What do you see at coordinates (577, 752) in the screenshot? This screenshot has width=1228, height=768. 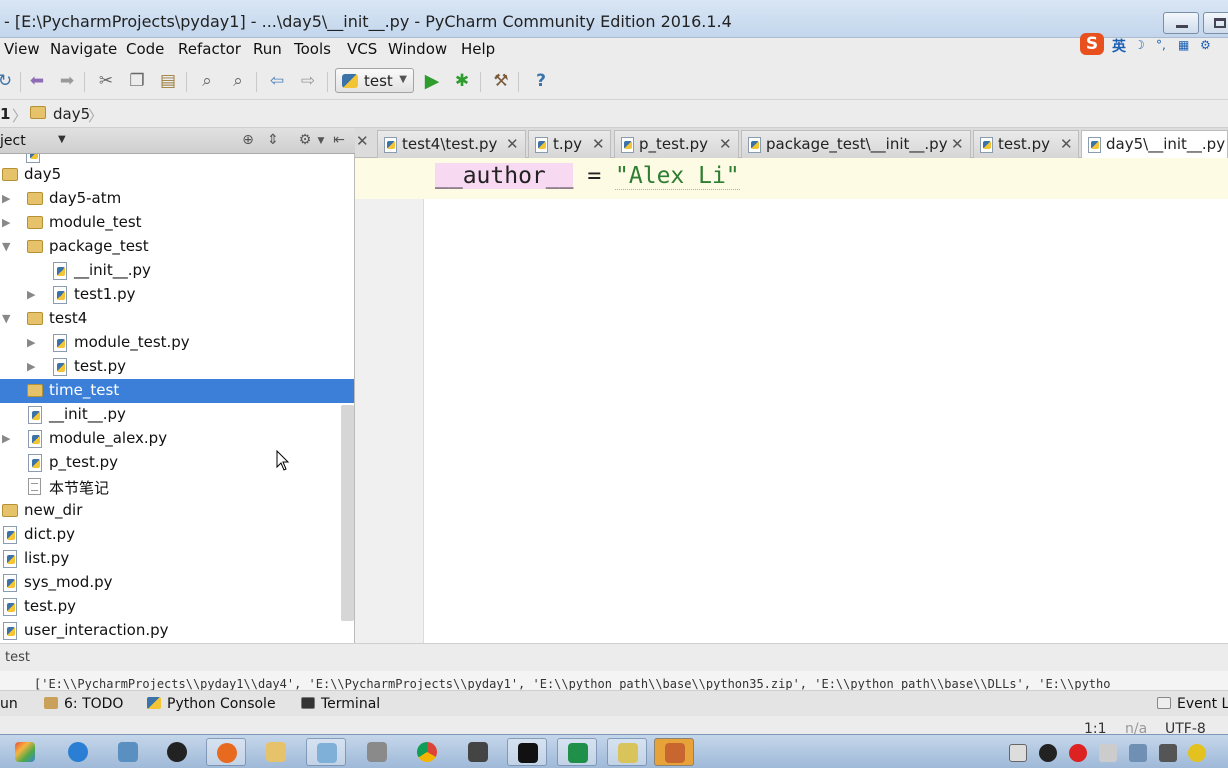 I see `pycharm-icon` at bounding box center [577, 752].